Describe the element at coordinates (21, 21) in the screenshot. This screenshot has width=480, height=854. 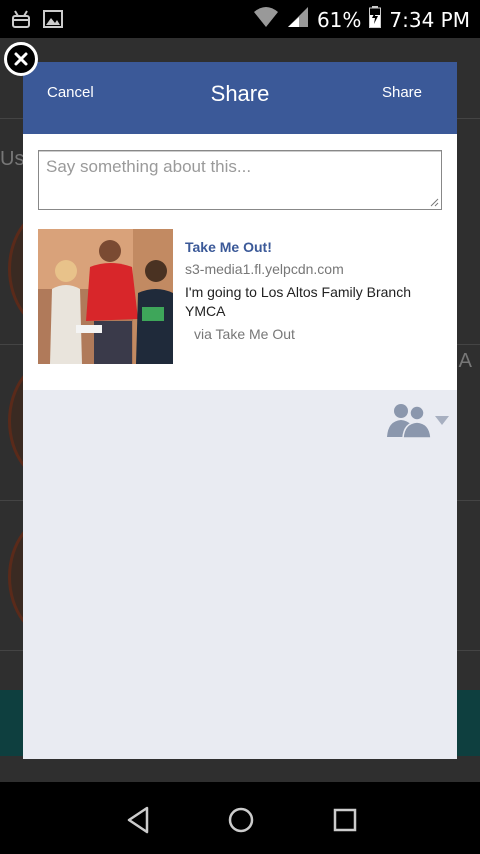
I see `android-icon` at that location.